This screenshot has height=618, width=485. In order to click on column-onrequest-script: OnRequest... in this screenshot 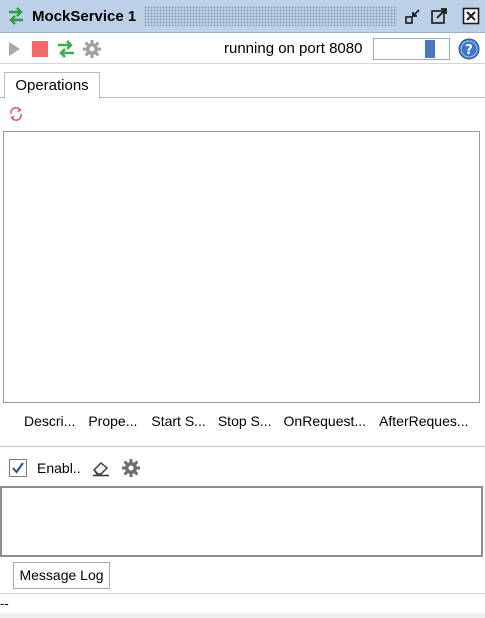, I will do `click(325, 425)`.